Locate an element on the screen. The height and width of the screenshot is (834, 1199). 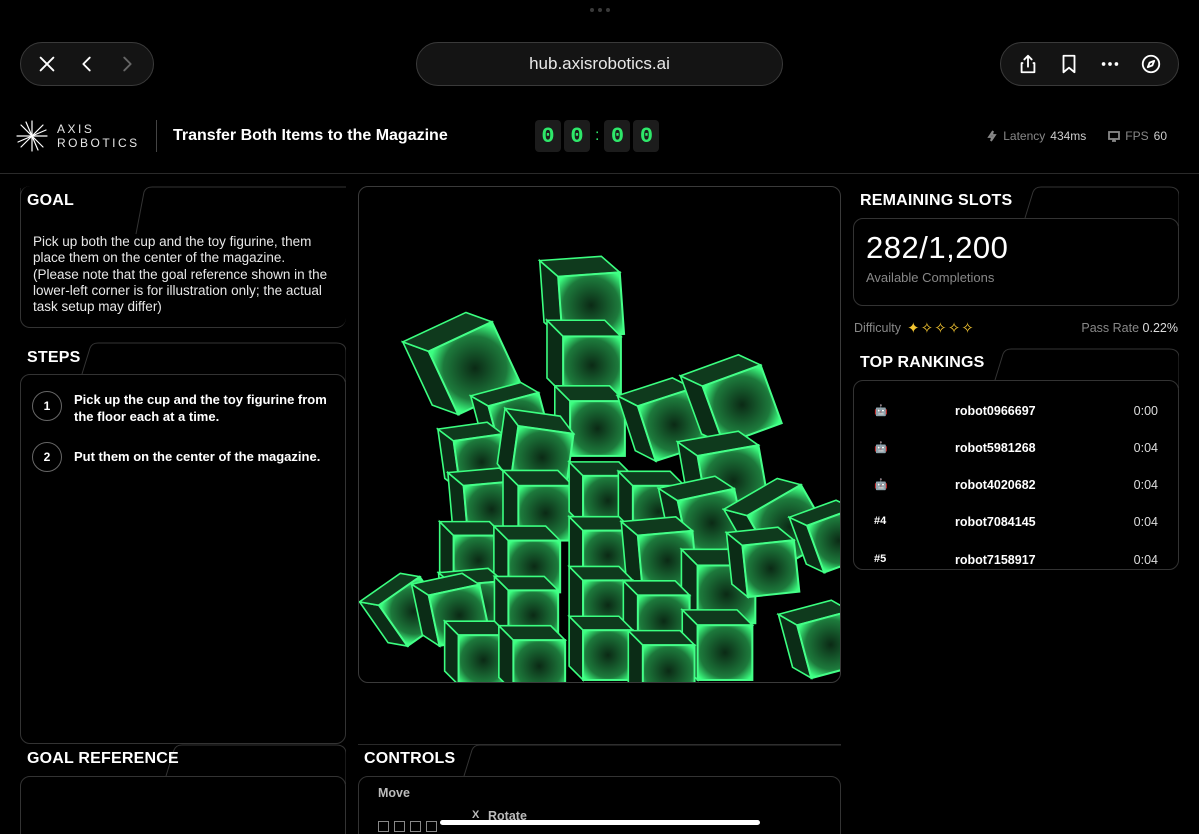
controls-title: CONTROLS is located at coordinates (410, 758).